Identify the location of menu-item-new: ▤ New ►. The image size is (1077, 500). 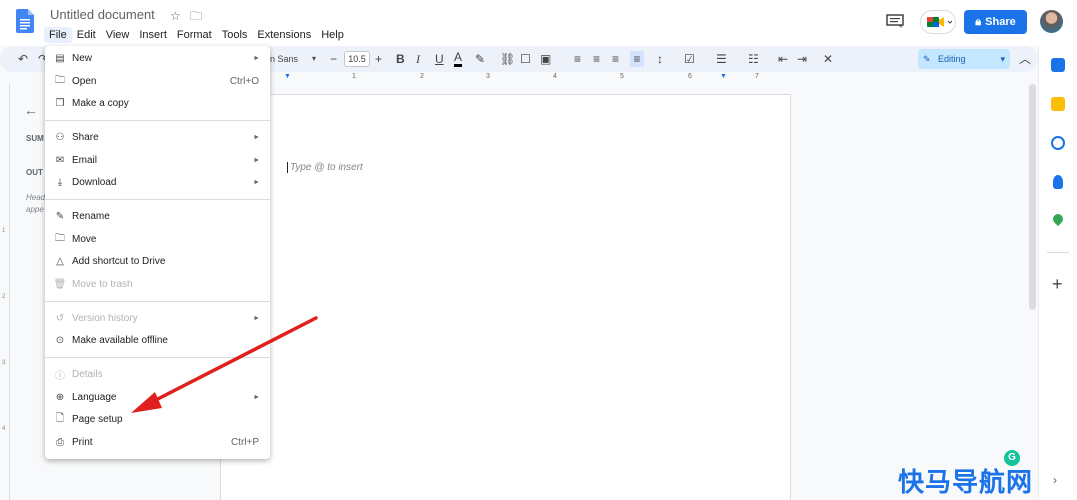
(157, 58).